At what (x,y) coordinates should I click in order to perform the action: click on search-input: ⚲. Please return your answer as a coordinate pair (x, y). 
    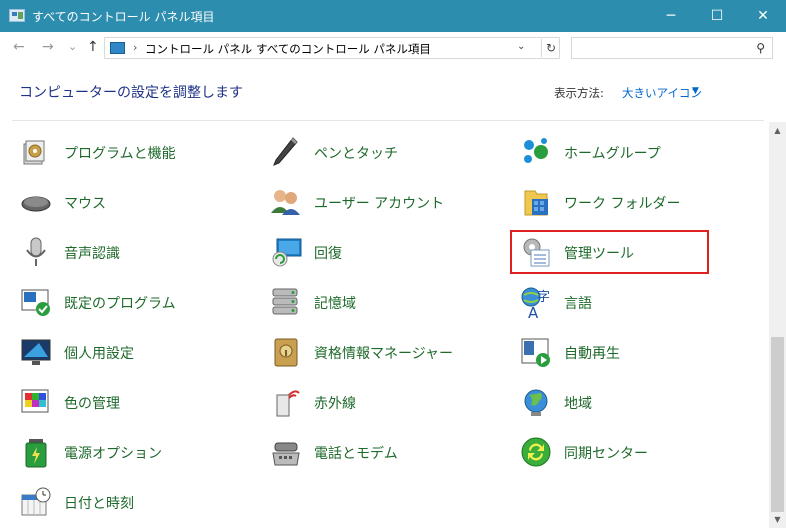
    Looking at the image, I should click on (672, 48).